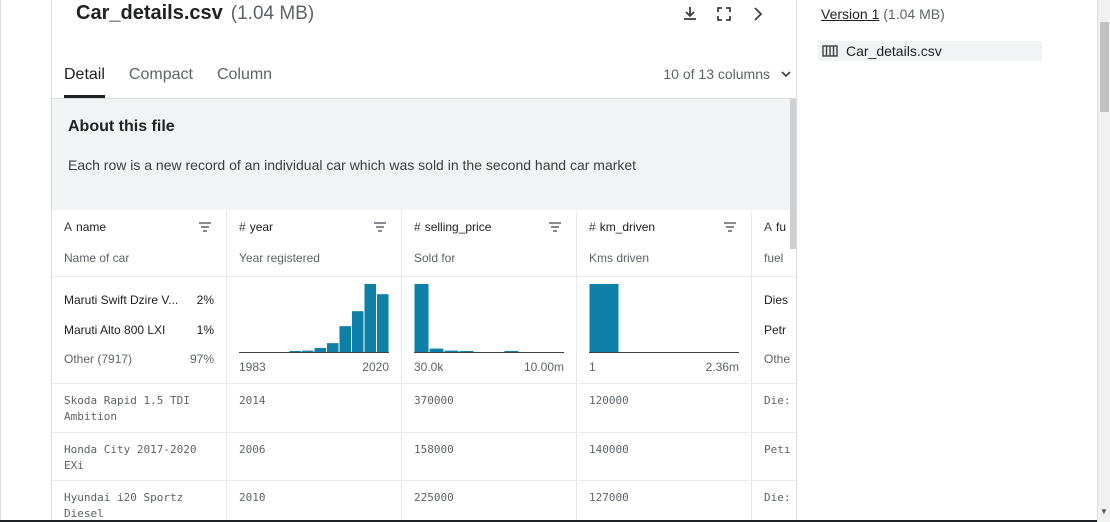 Image resolution: width=1110 pixels, height=522 pixels. What do you see at coordinates (149, 13) in the screenshot?
I see `file-title: Car_details.csv` at bounding box center [149, 13].